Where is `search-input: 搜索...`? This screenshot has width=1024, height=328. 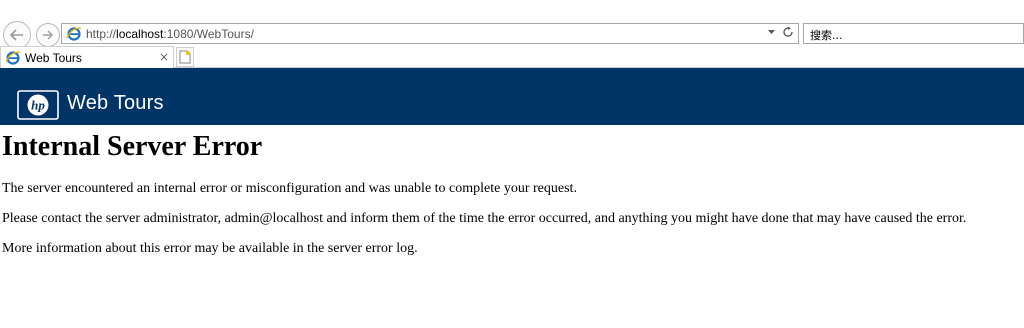
search-input: 搜索... is located at coordinates (913, 33).